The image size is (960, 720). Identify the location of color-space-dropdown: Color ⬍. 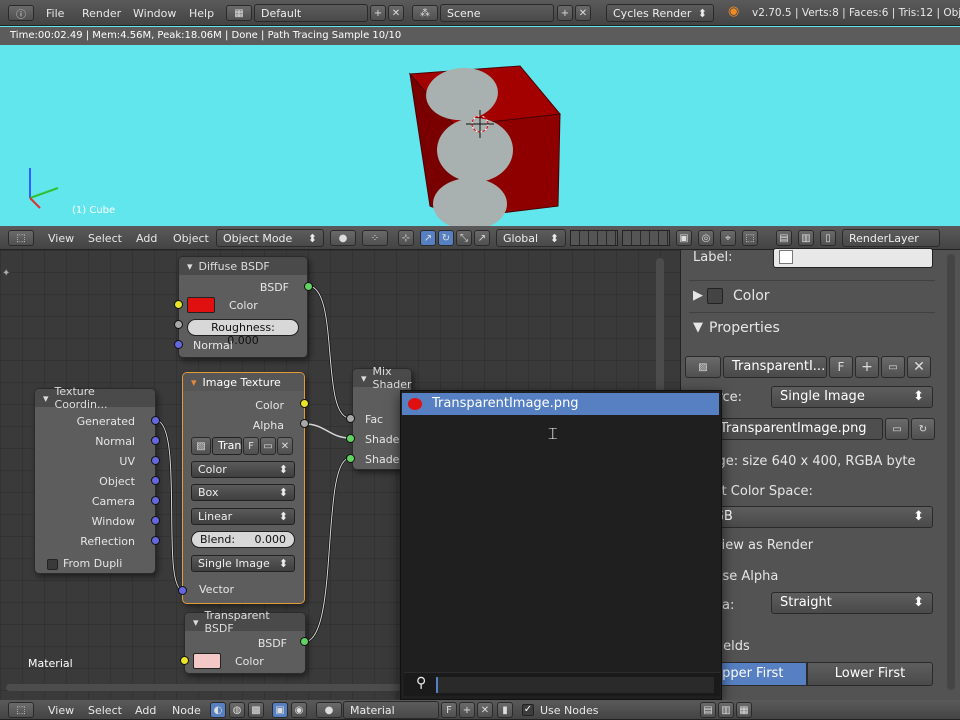
(243, 469).